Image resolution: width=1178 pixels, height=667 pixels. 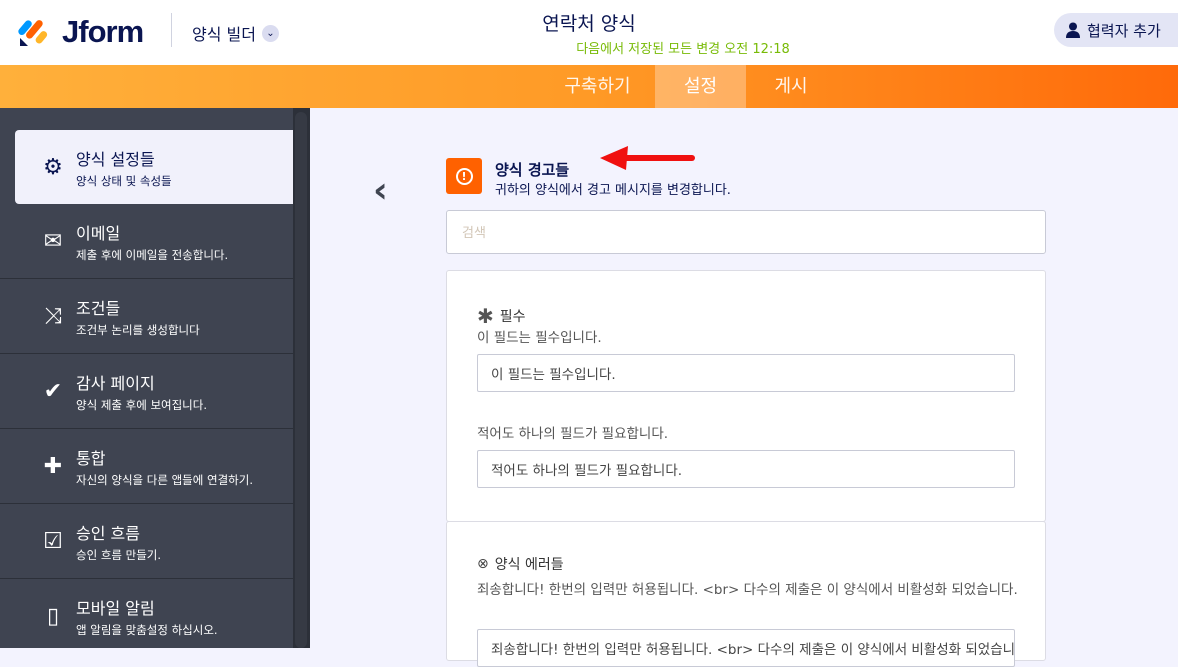 What do you see at coordinates (124, 180) in the screenshot?
I see `item-subtitle: 양식 상태 및 속성들` at bounding box center [124, 180].